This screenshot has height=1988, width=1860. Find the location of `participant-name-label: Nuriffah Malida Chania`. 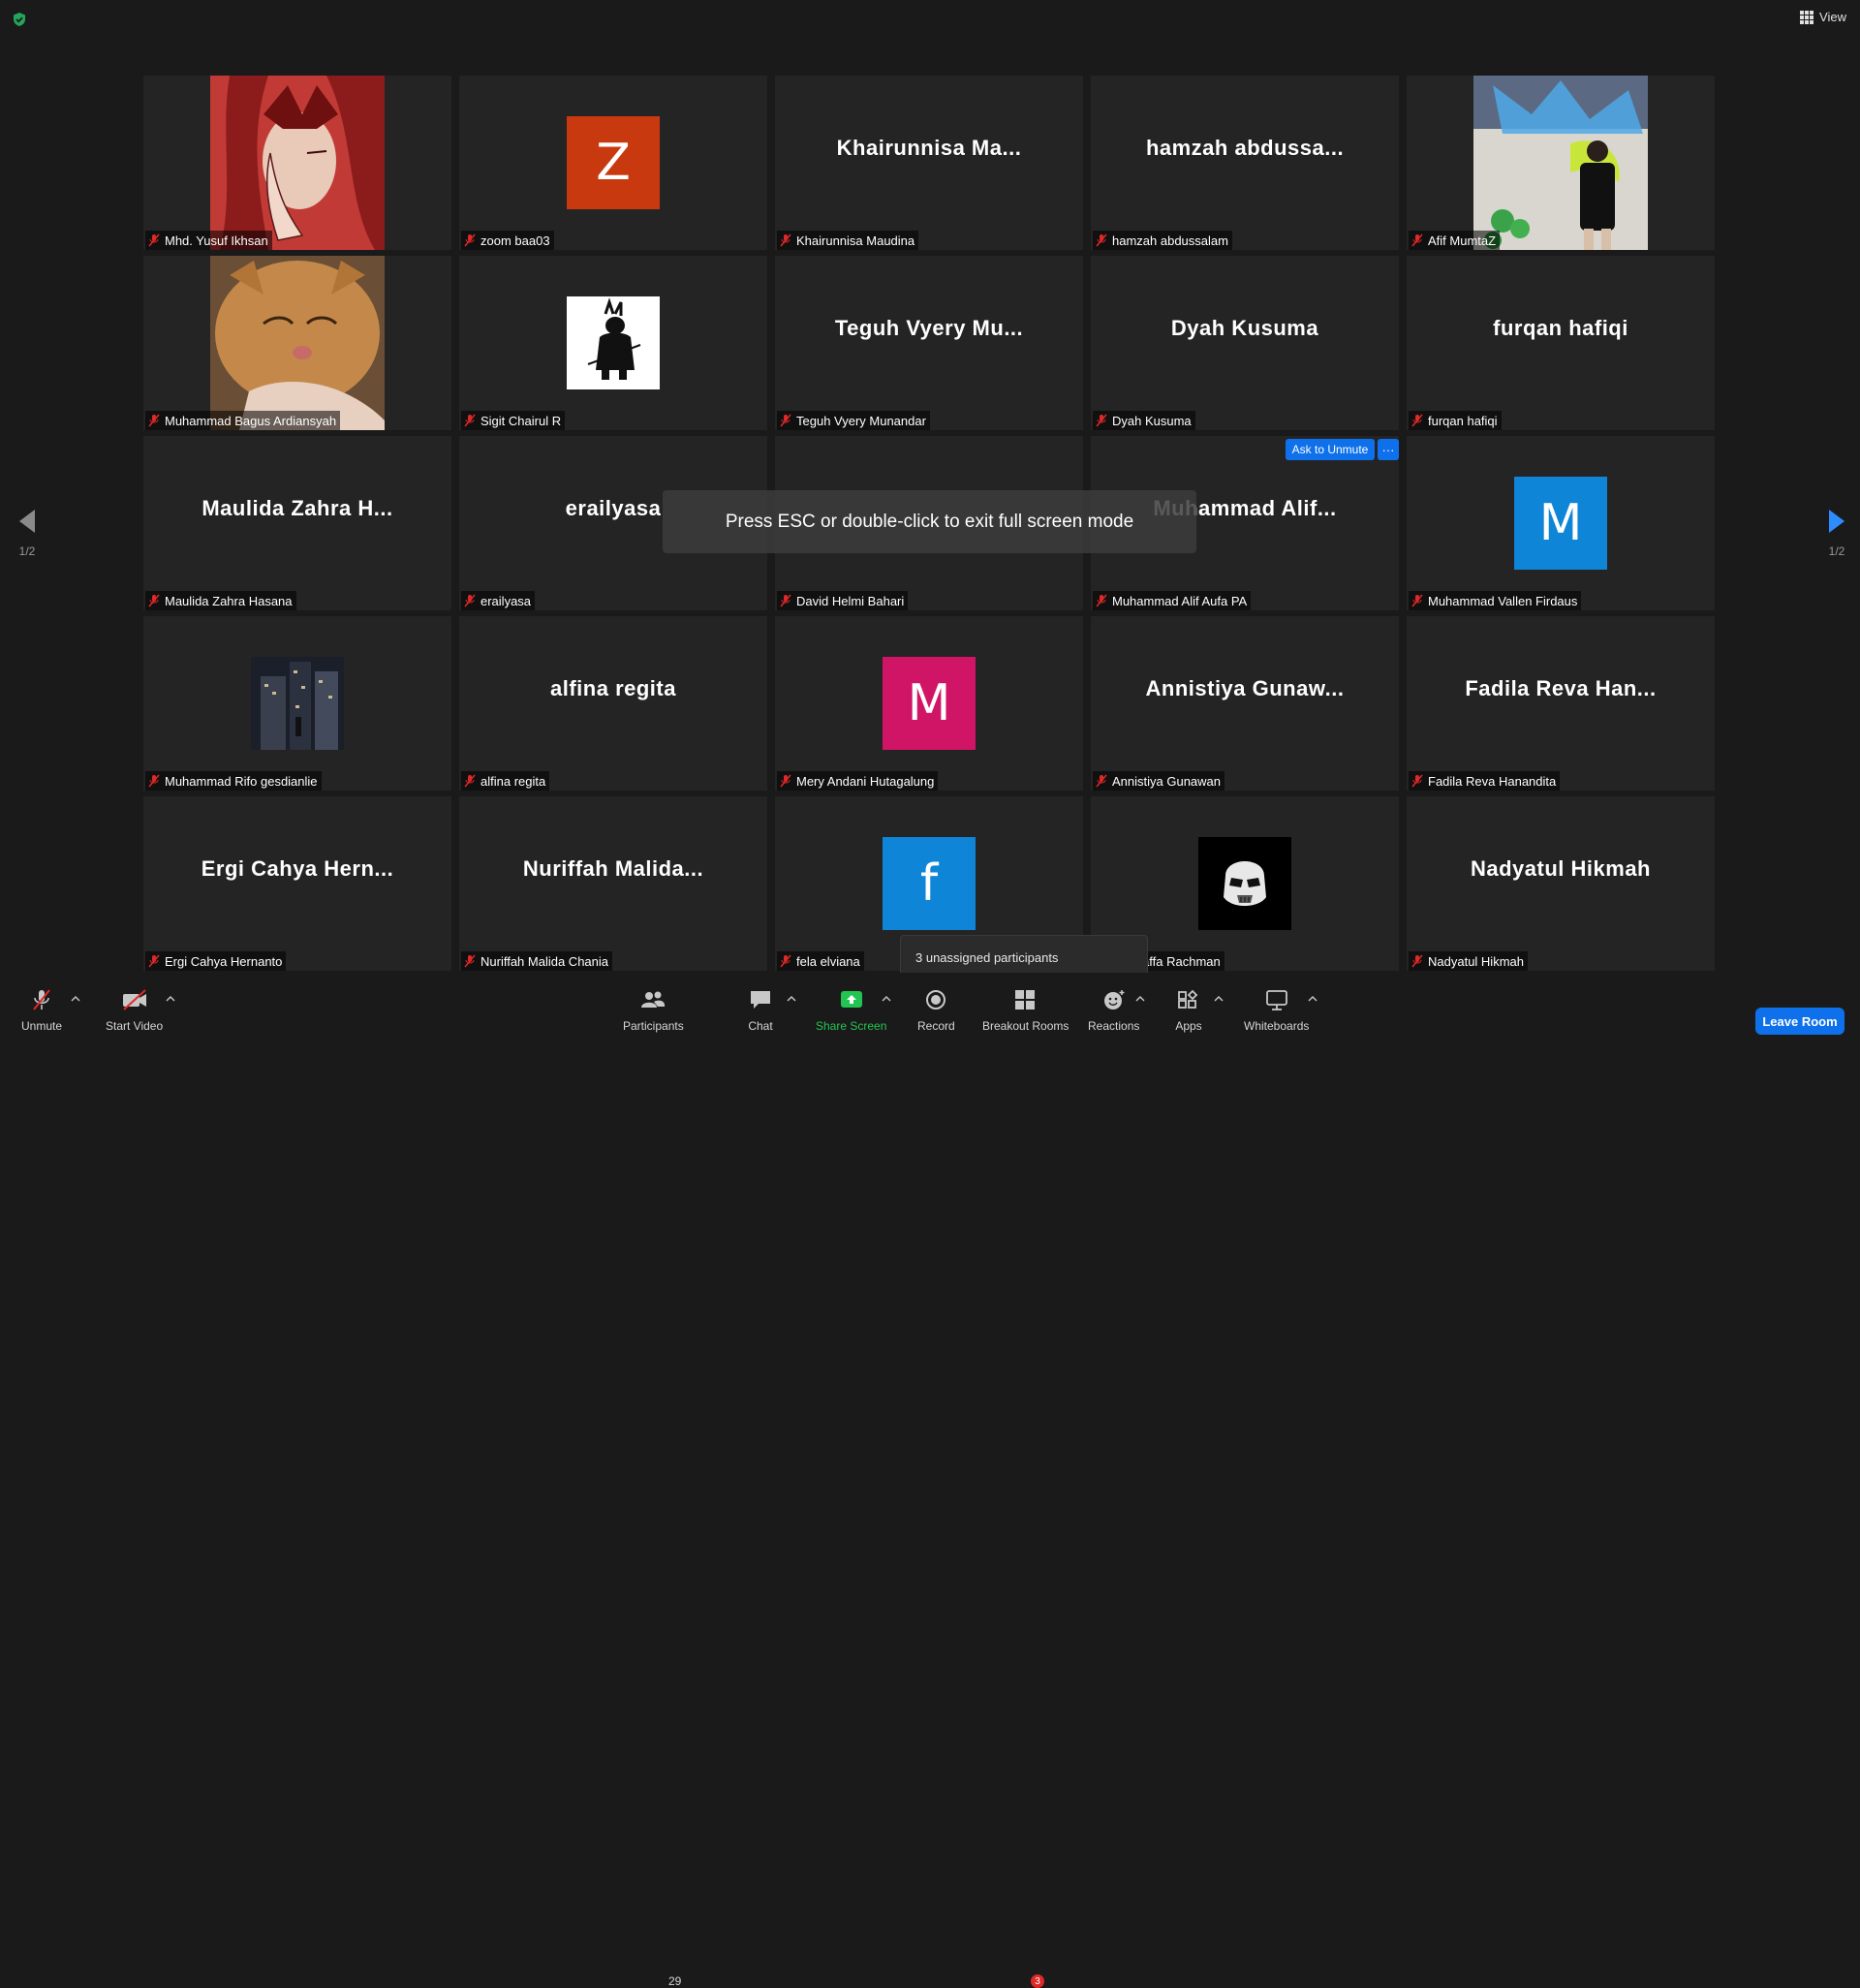

participant-name-label: Nuriffah Malida Chania is located at coordinates (536, 961).